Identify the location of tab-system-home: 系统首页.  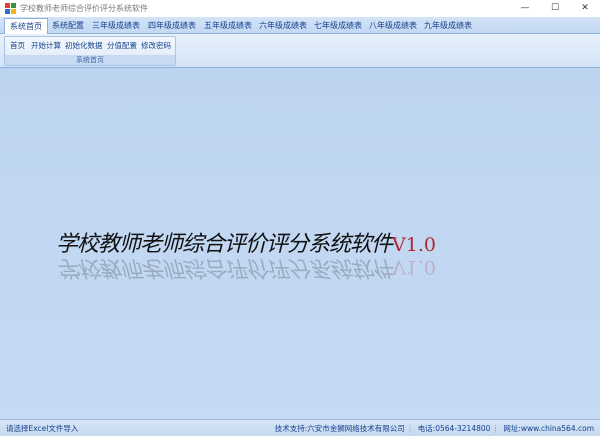
(26, 26).